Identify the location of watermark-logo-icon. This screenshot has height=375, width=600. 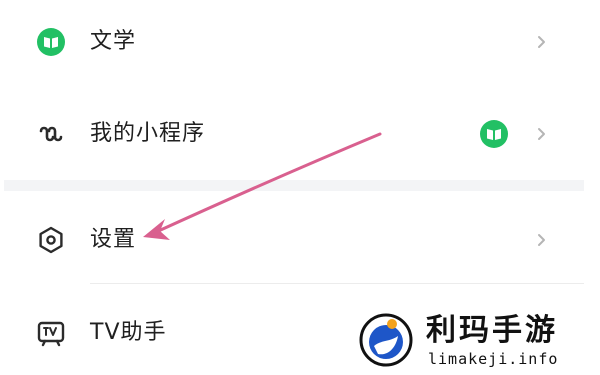
(386, 340).